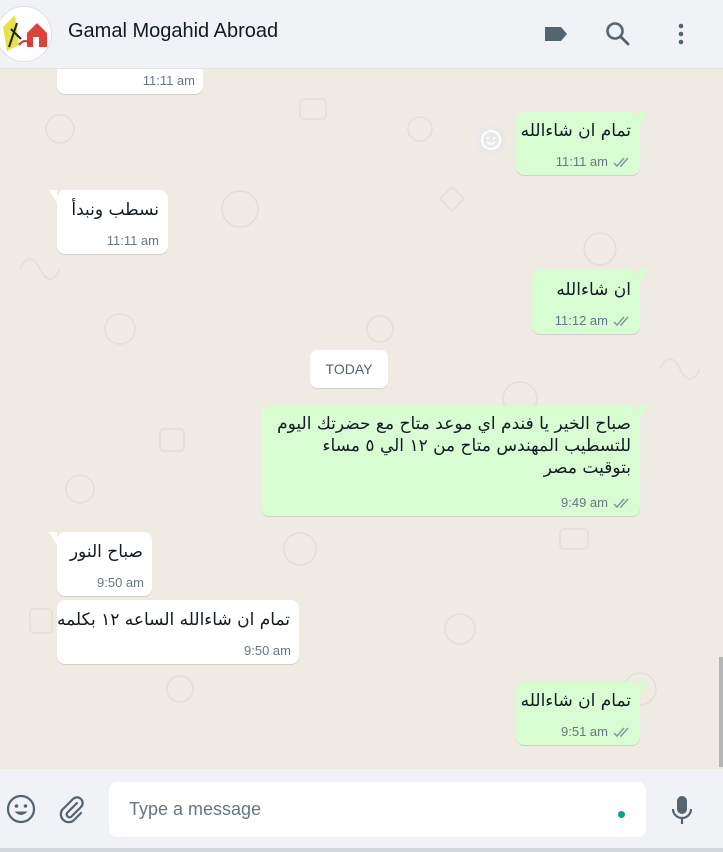 Image resolution: width=723 pixels, height=852 pixels. Describe the element at coordinates (361, 34) in the screenshot. I see `chat-header: Gamal Mogahid Abroad` at that location.